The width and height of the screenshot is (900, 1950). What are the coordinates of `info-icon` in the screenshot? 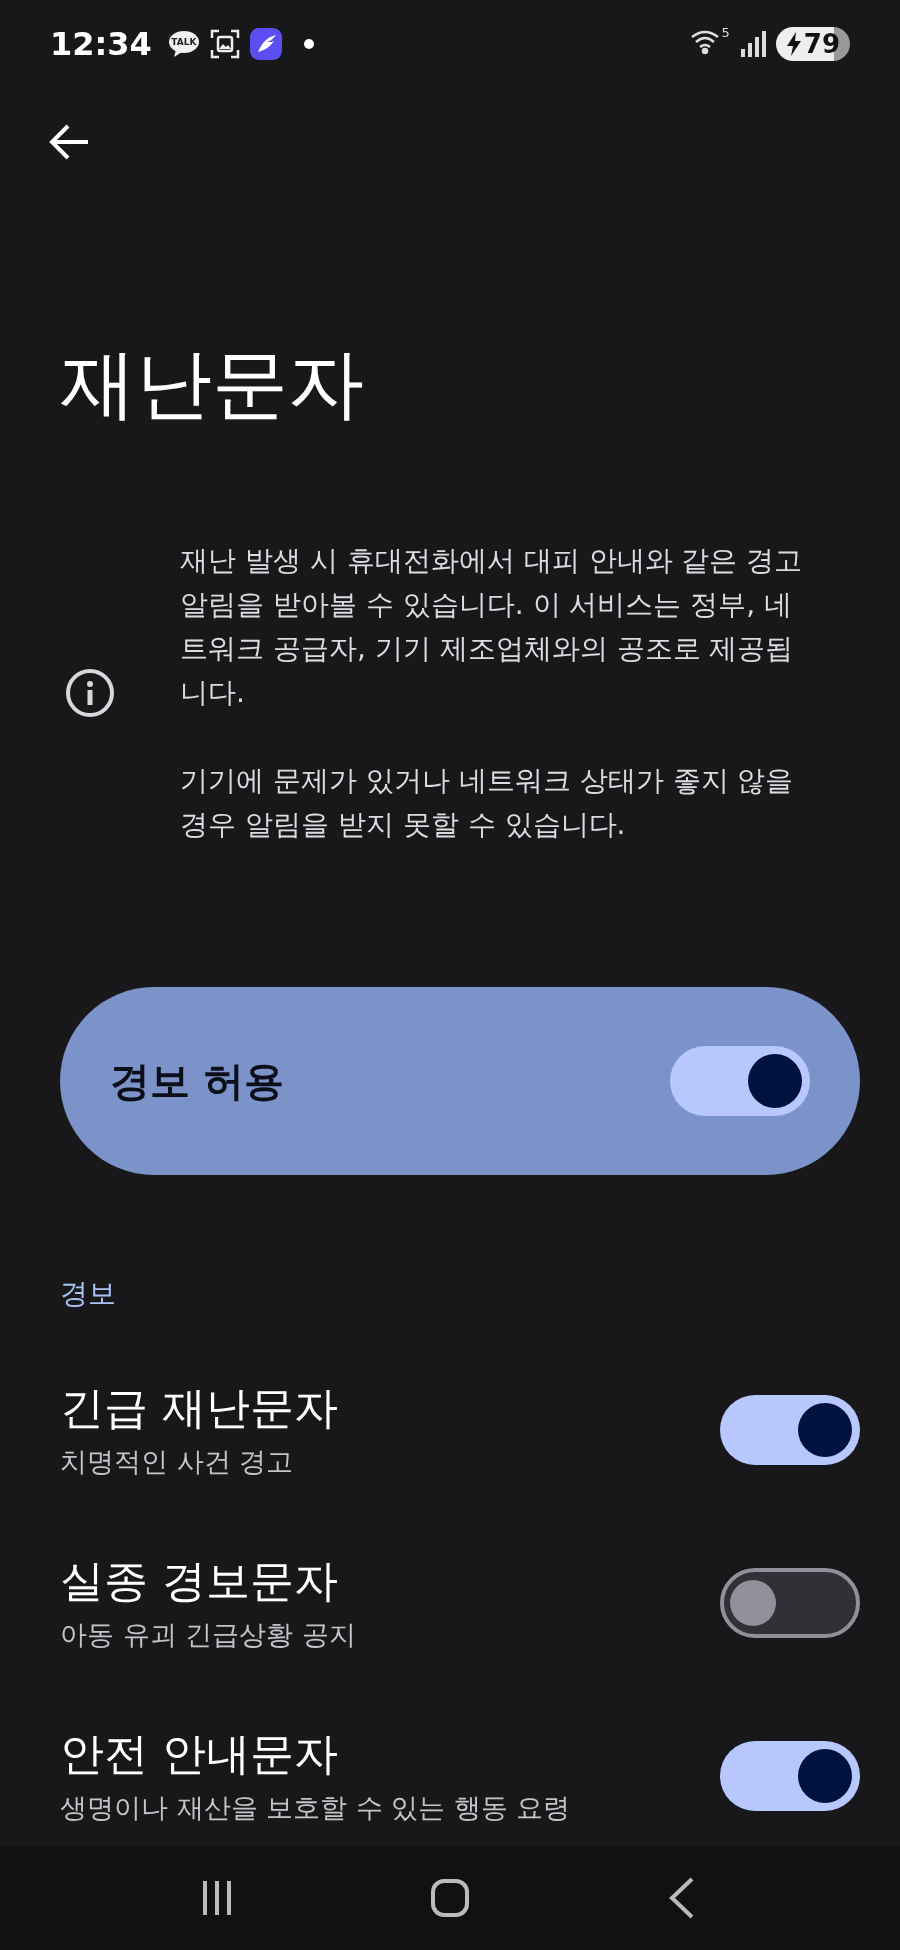 It's located at (90, 693).